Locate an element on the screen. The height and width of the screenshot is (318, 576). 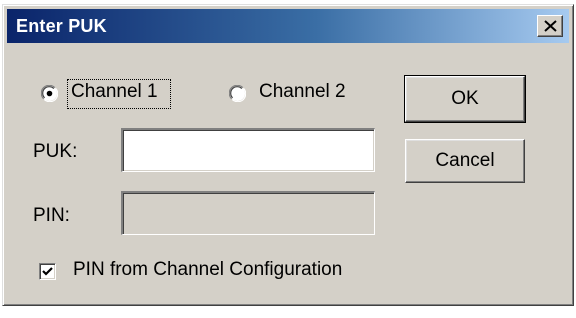
pin-label: PIN: is located at coordinates (51, 215).